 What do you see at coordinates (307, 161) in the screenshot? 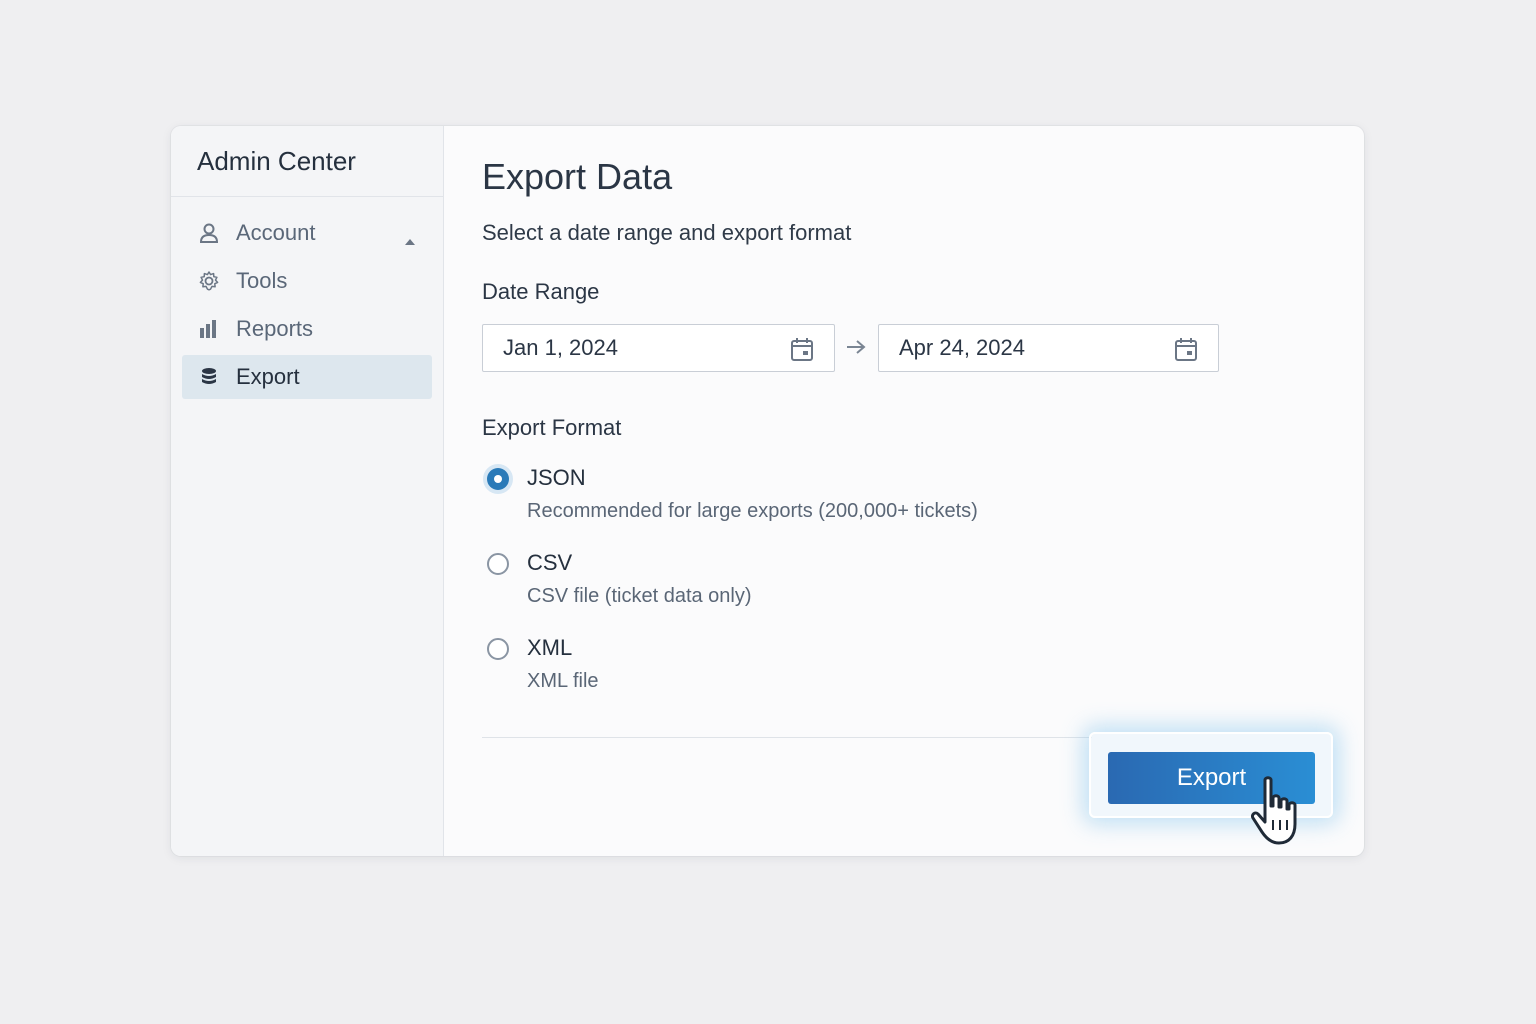
I see `app-title: Admin Center` at bounding box center [307, 161].